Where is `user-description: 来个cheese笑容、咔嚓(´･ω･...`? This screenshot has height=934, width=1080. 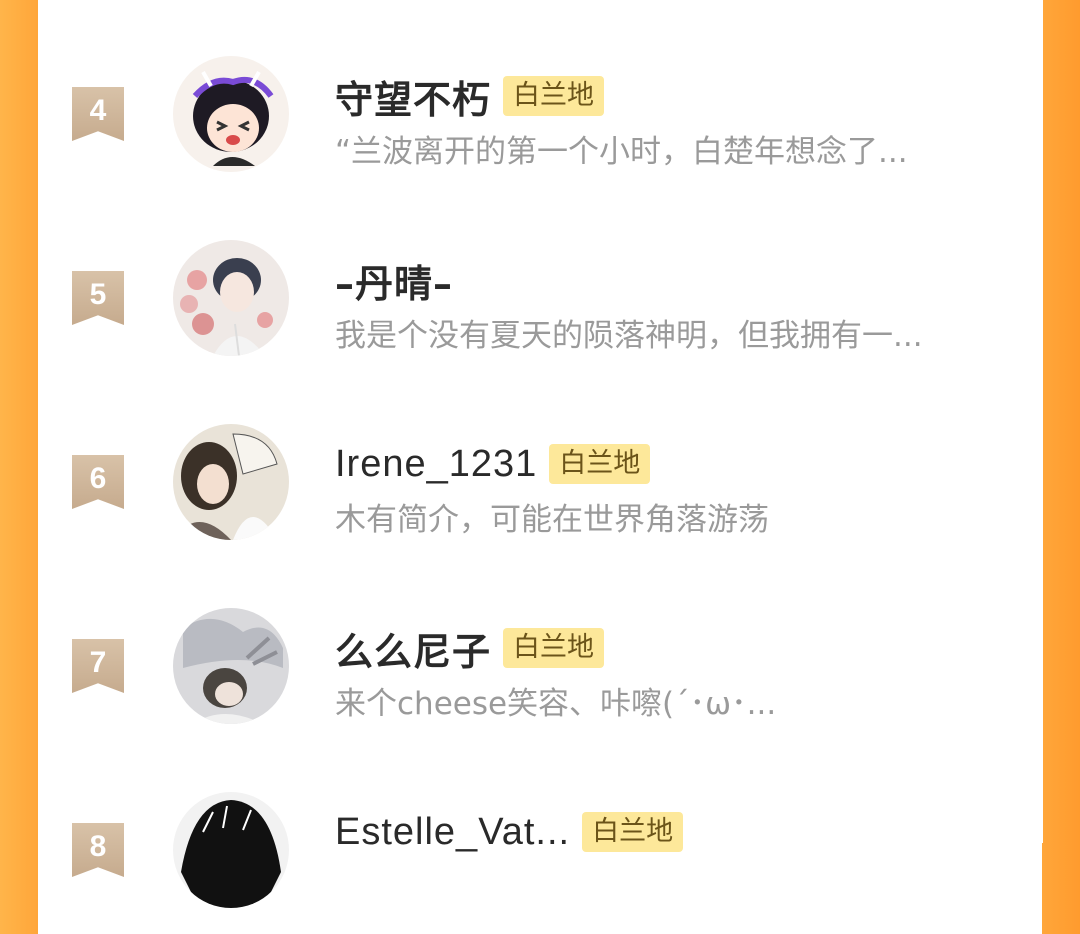 user-description: 来个cheese笑容、咔嚓(´･ω･... is located at coordinates (556, 704).